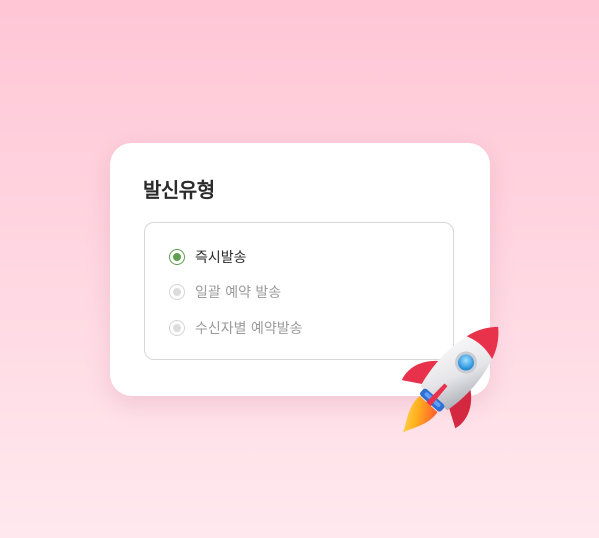 Image resolution: width=599 pixels, height=538 pixels. I want to click on rocket-icon, so click(450, 379).